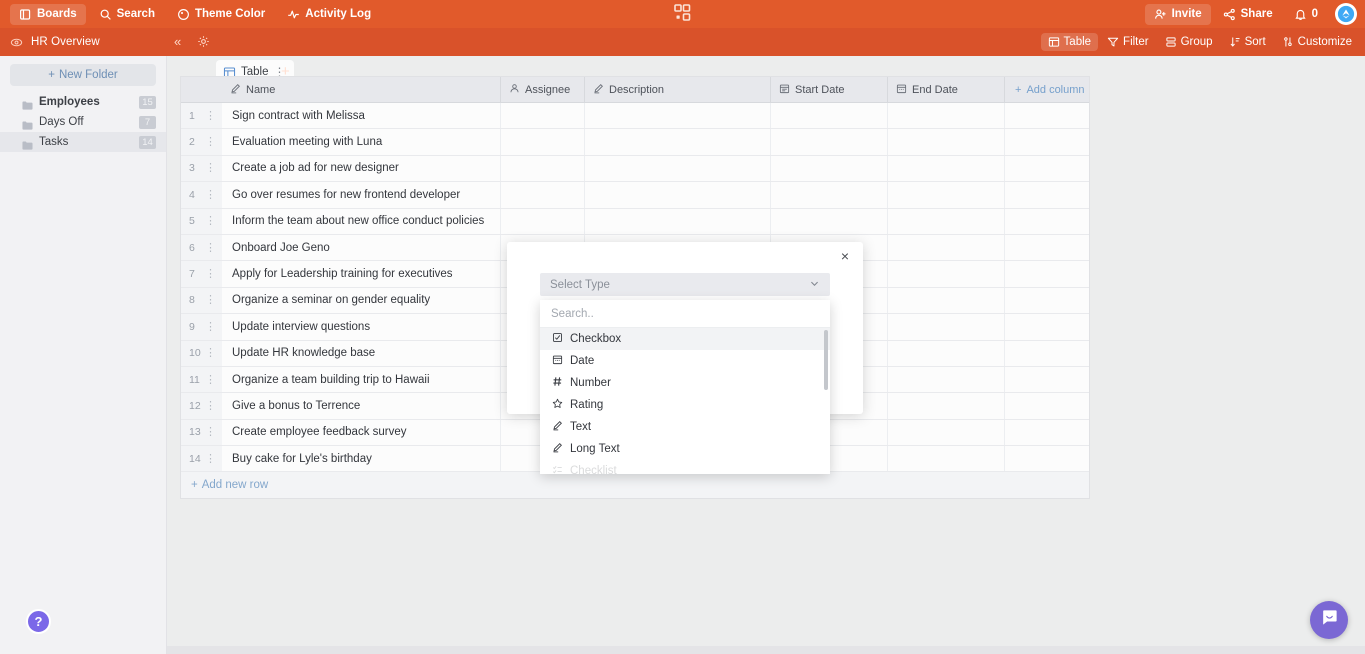  Describe the element at coordinates (685, 405) in the screenshot. I see `type-option-rating: Rating` at that location.